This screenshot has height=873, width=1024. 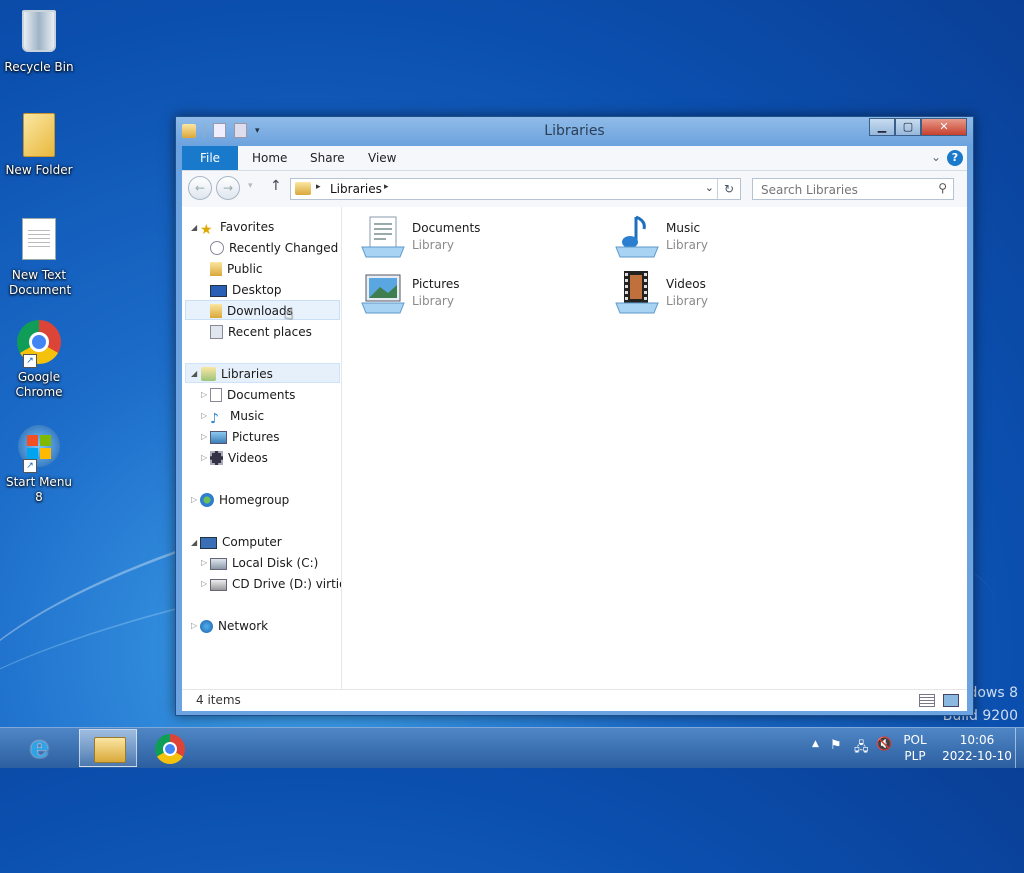 I want to click on back-button: ←, so click(x=200, y=188).